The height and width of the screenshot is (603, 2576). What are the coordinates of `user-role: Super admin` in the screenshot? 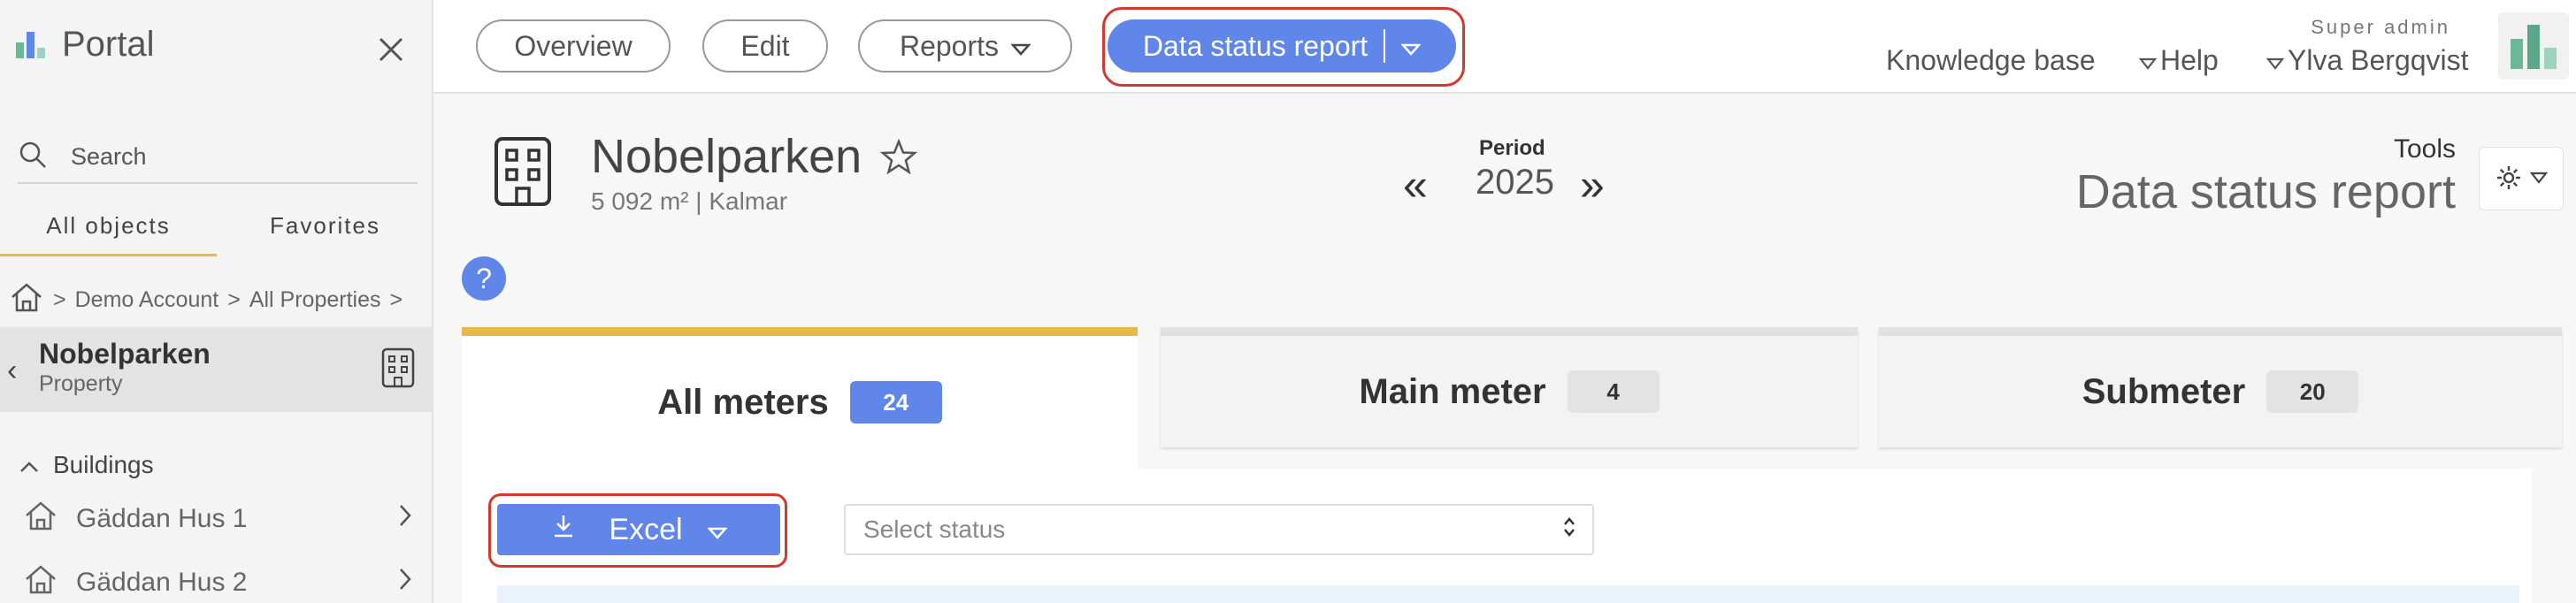 It's located at (2380, 27).